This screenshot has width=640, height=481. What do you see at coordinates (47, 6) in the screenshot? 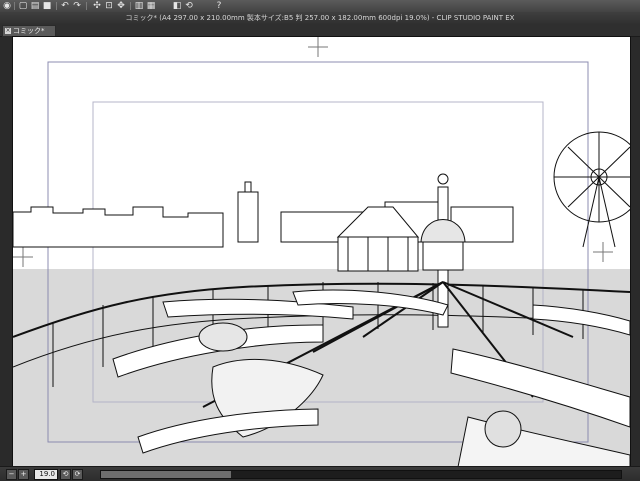
I see `save-icon: ■` at bounding box center [47, 6].